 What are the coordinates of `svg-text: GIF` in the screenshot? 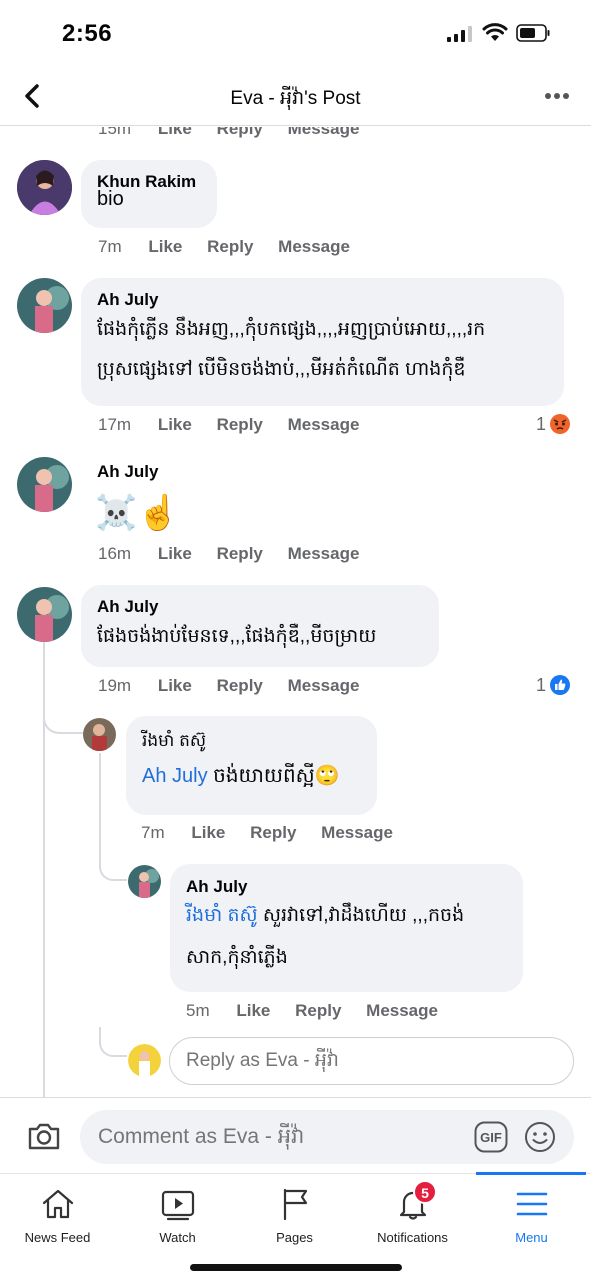 It's located at (491, 1137).